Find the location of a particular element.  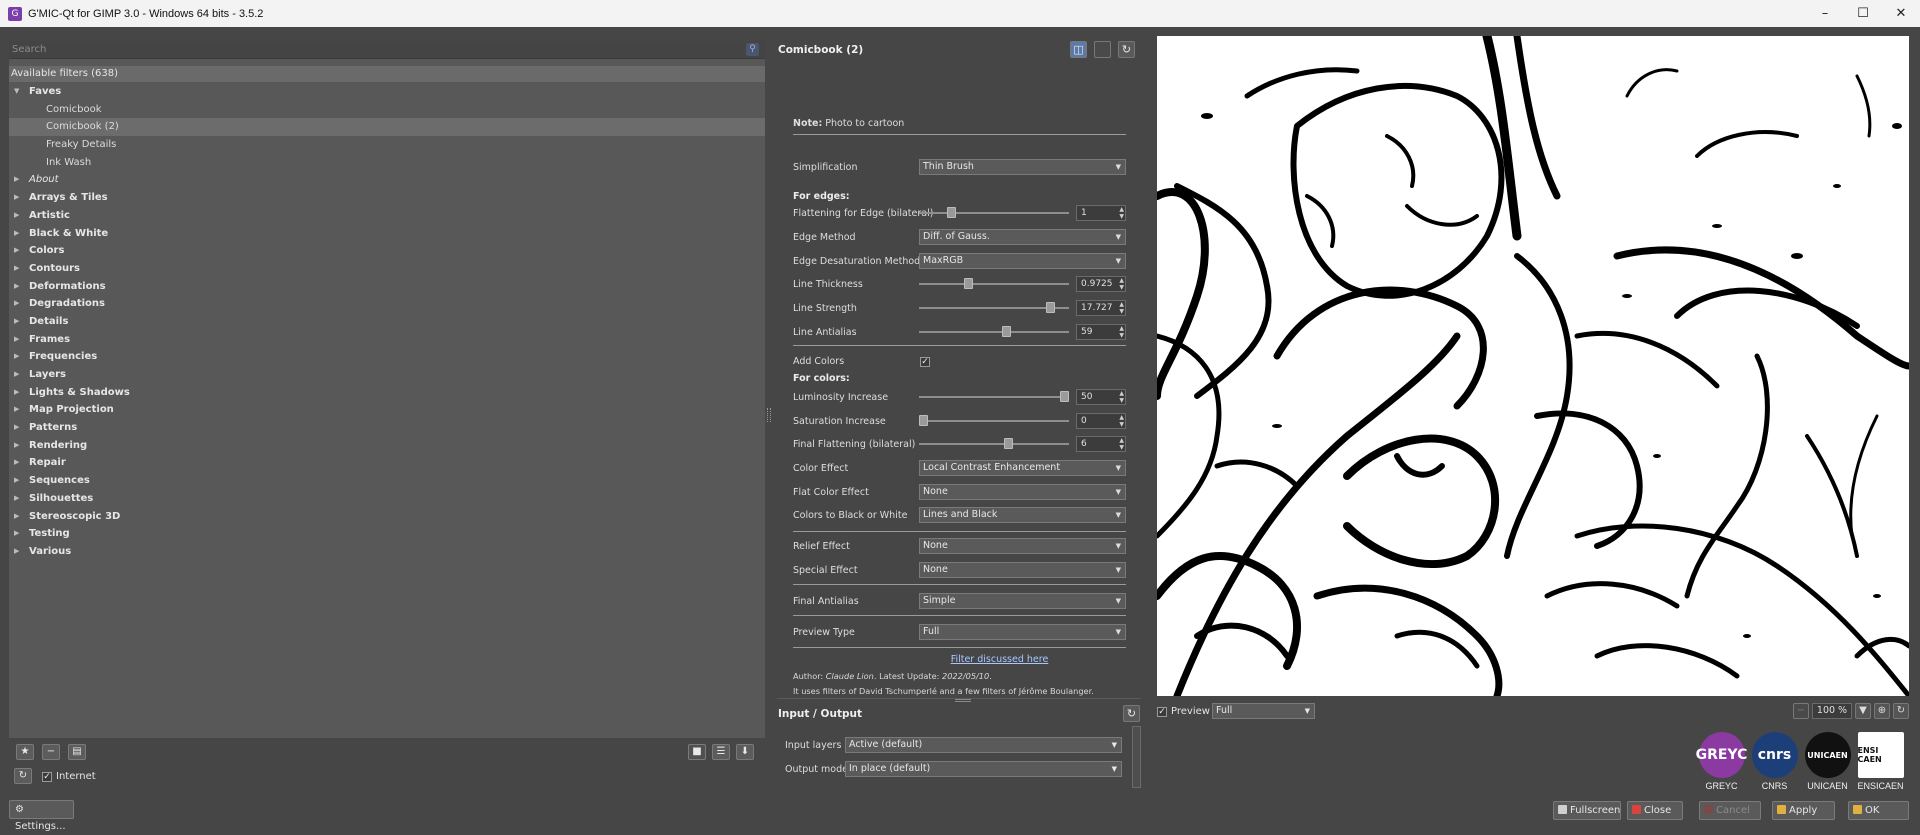

reset-params-icon: ↻ is located at coordinates (1126, 49).